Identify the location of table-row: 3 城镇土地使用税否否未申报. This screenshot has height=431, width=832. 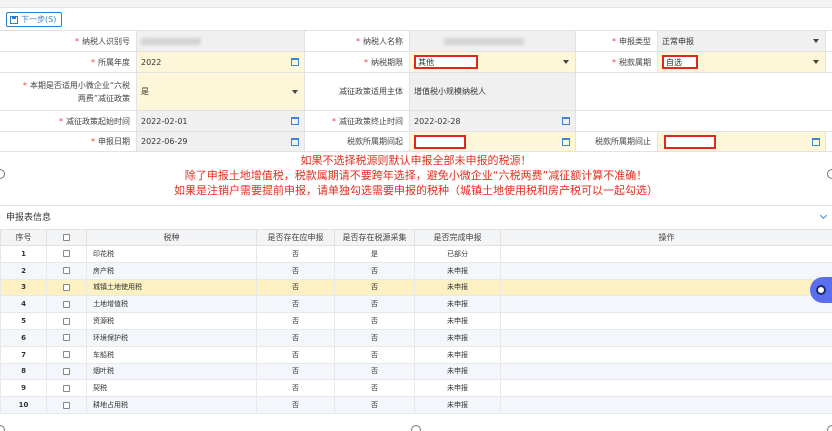
(416, 287).